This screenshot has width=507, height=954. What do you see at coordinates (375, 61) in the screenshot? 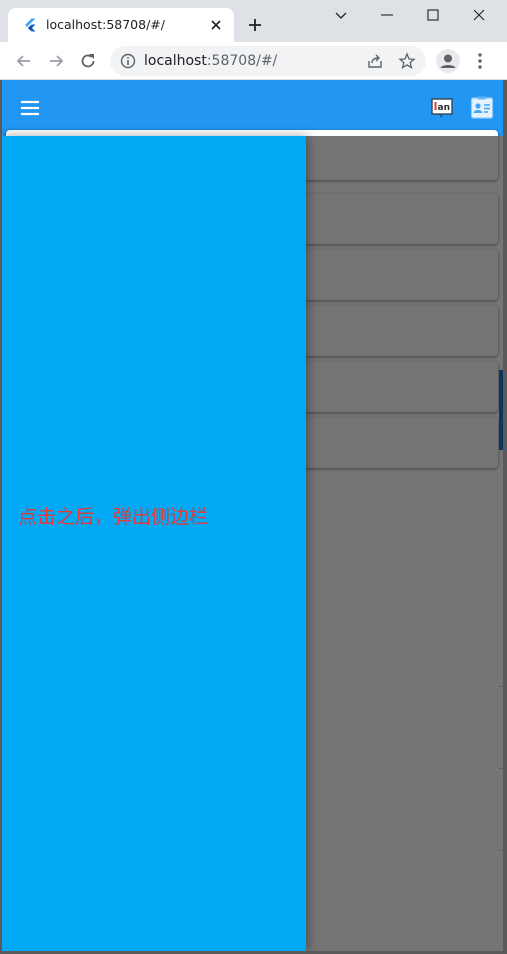
I see `share-icon` at bounding box center [375, 61].